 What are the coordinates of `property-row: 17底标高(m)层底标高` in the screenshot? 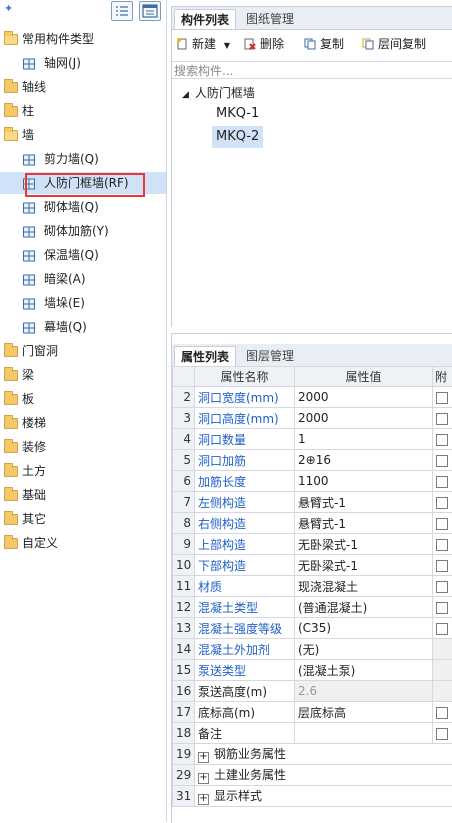 It's located at (312, 712).